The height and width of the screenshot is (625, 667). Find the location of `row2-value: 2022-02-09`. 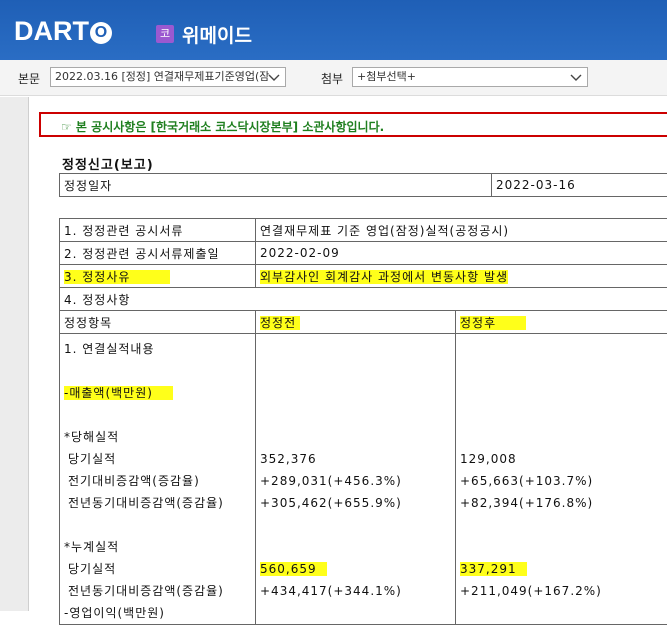

row2-value: 2022-02-09 is located at coordinates (461, 253).